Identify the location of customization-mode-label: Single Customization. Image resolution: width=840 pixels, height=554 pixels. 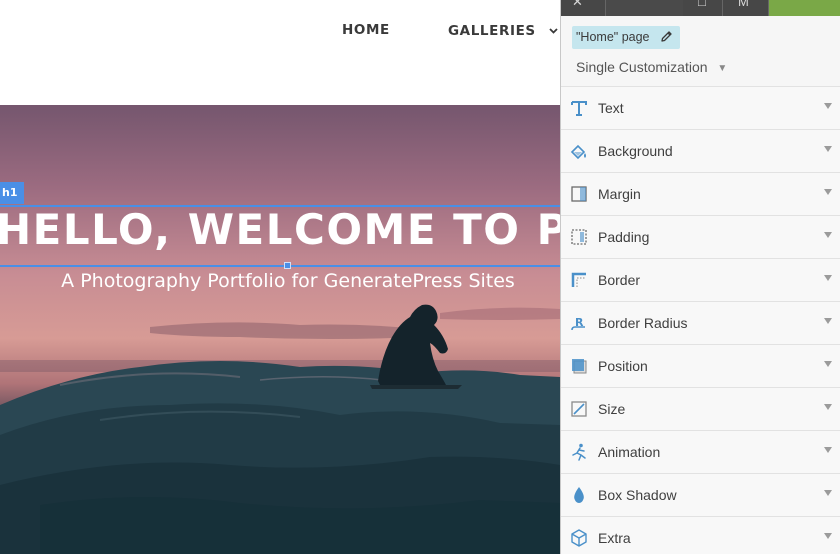
(642, 67).